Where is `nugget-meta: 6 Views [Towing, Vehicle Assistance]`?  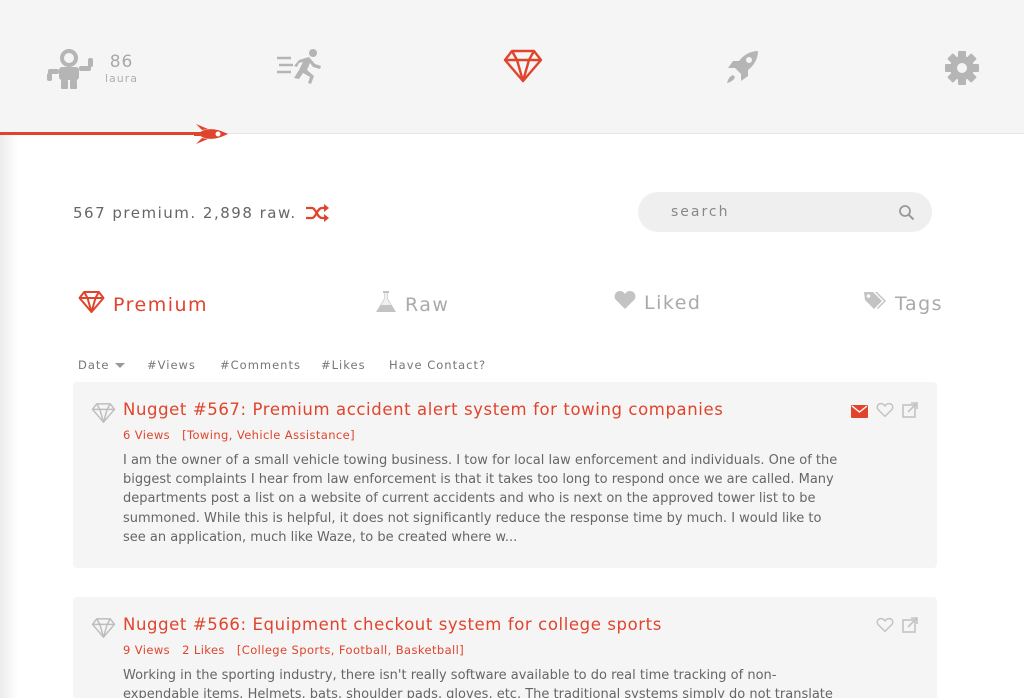
nugget-meta: 6 Views [Towing, Vehicle Assistance] is located at coordinates (243, 435).